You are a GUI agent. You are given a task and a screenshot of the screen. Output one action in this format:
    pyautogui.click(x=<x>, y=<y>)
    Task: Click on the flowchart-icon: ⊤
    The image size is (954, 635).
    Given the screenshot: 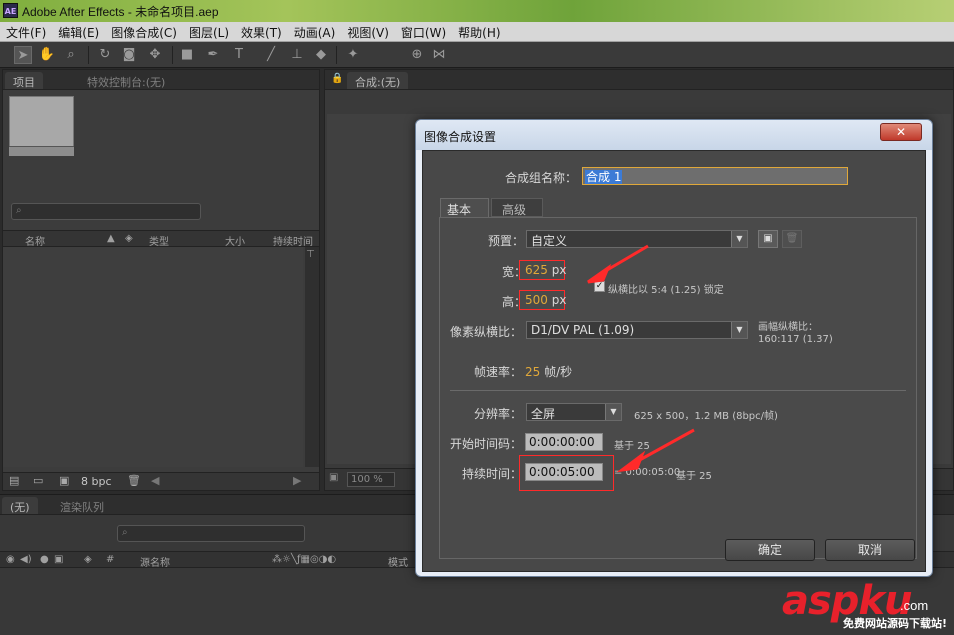 What is the action you would take?
    pyautogui.click(x=310, y=254)
    